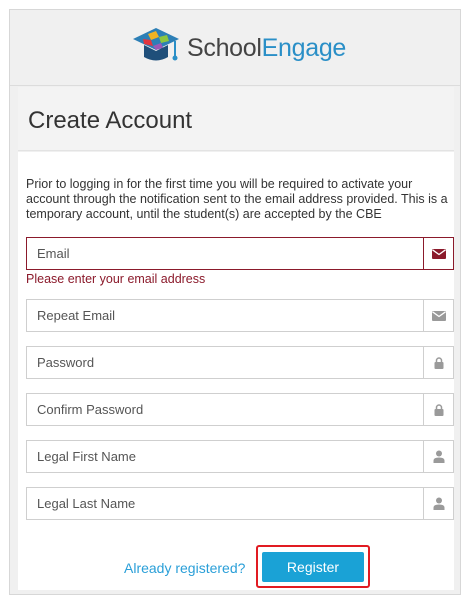 Image resolution: width=470 pixels, height=602 pixels. What do you see at coordinates (116, 279) in the screenshot?
I see `email-error-message: Please enter your email address` at bounding box center [116, 279].